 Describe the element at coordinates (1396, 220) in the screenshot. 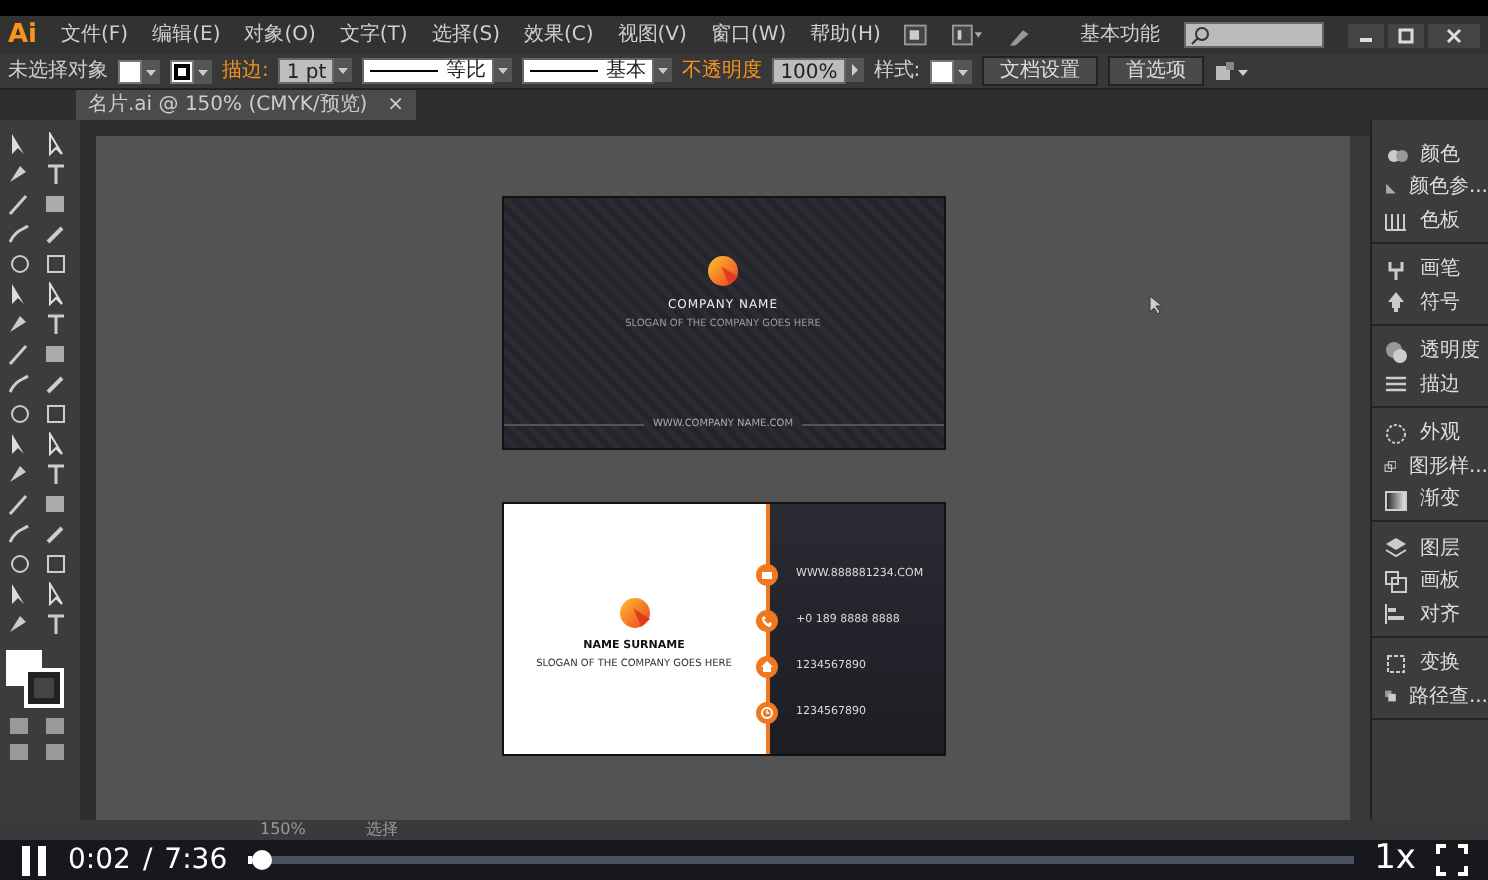

I see `swatches-icon` at that location.